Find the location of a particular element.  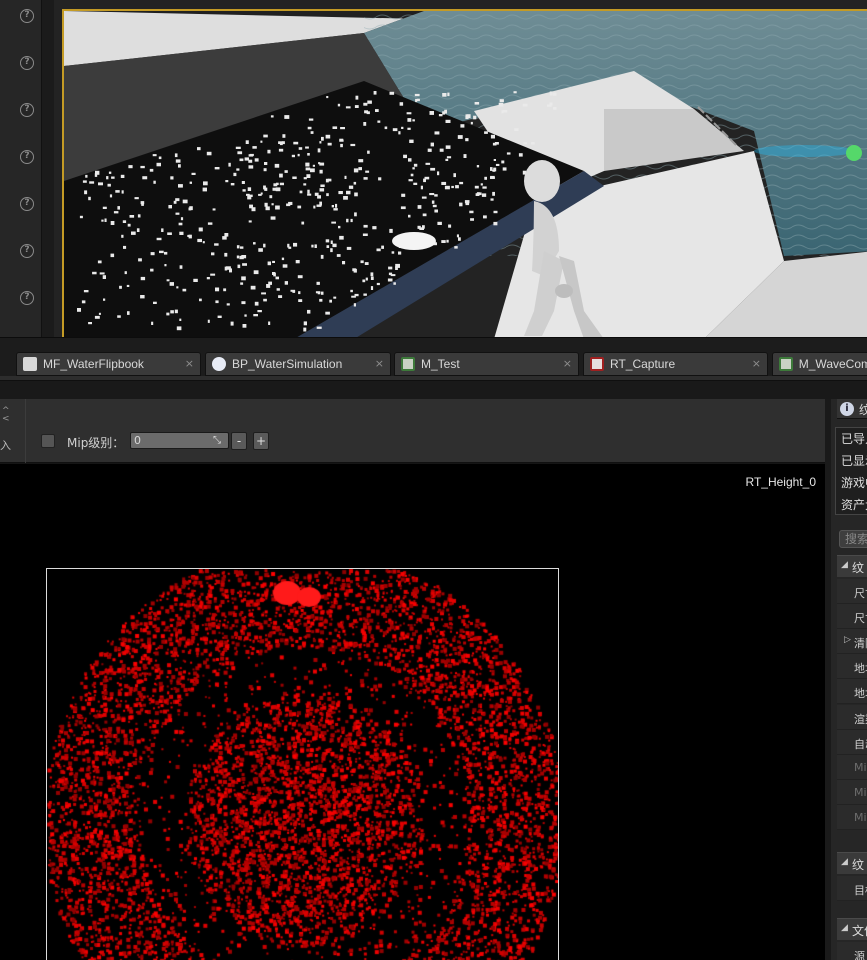

player-start-icon is located at coordinates (854, 153).